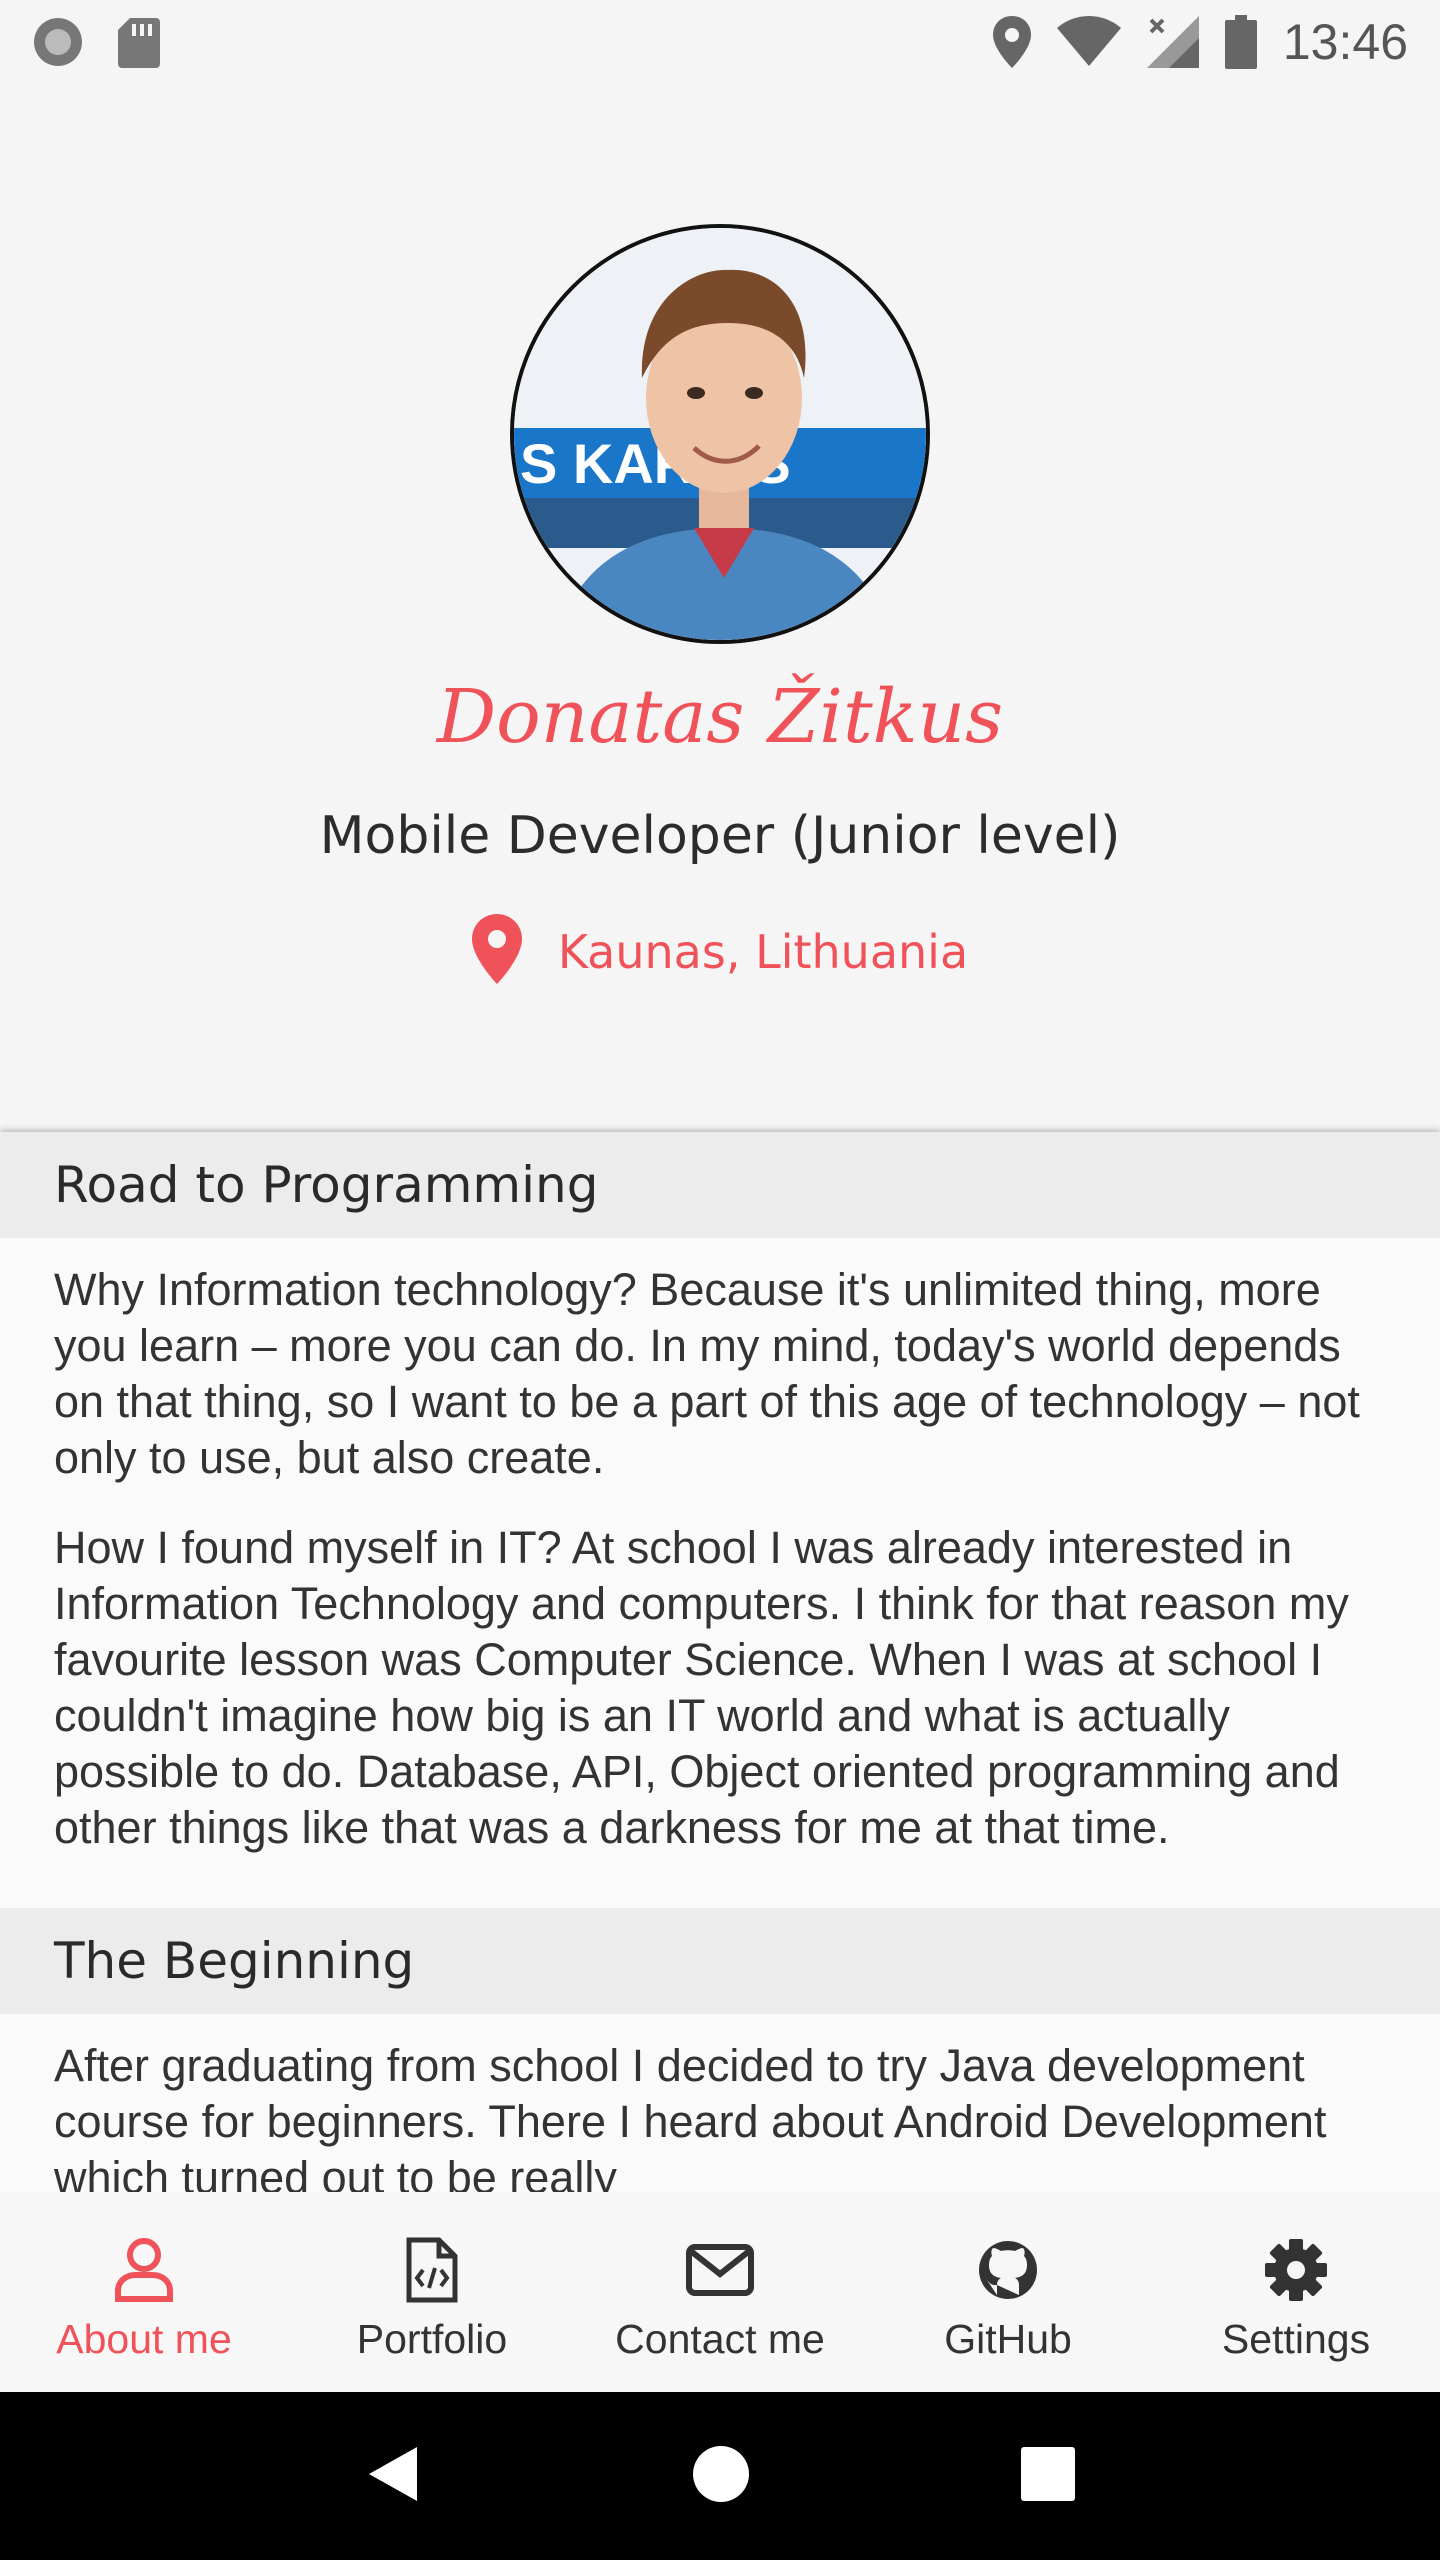 The height and width of the screenshot is (2560, 1440). What do you see at coordinates (763, 951) in the screenshot?
I see `location-text: Kaunas, Lithuania` at bounding box center [763, 951].